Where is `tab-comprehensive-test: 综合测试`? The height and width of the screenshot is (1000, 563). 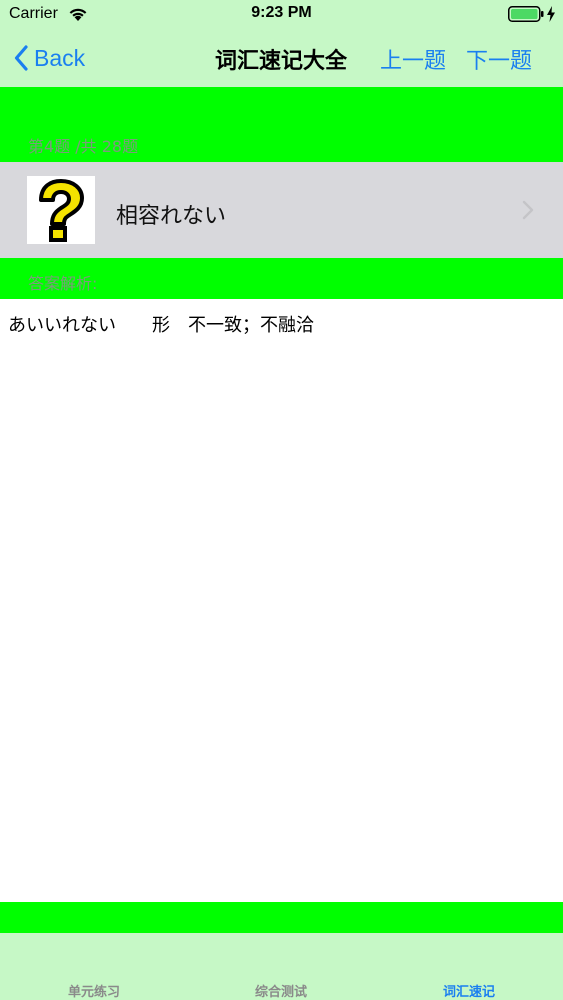 tab-comprehensive-test: 综合测试 is located at coordinates (281, 990).